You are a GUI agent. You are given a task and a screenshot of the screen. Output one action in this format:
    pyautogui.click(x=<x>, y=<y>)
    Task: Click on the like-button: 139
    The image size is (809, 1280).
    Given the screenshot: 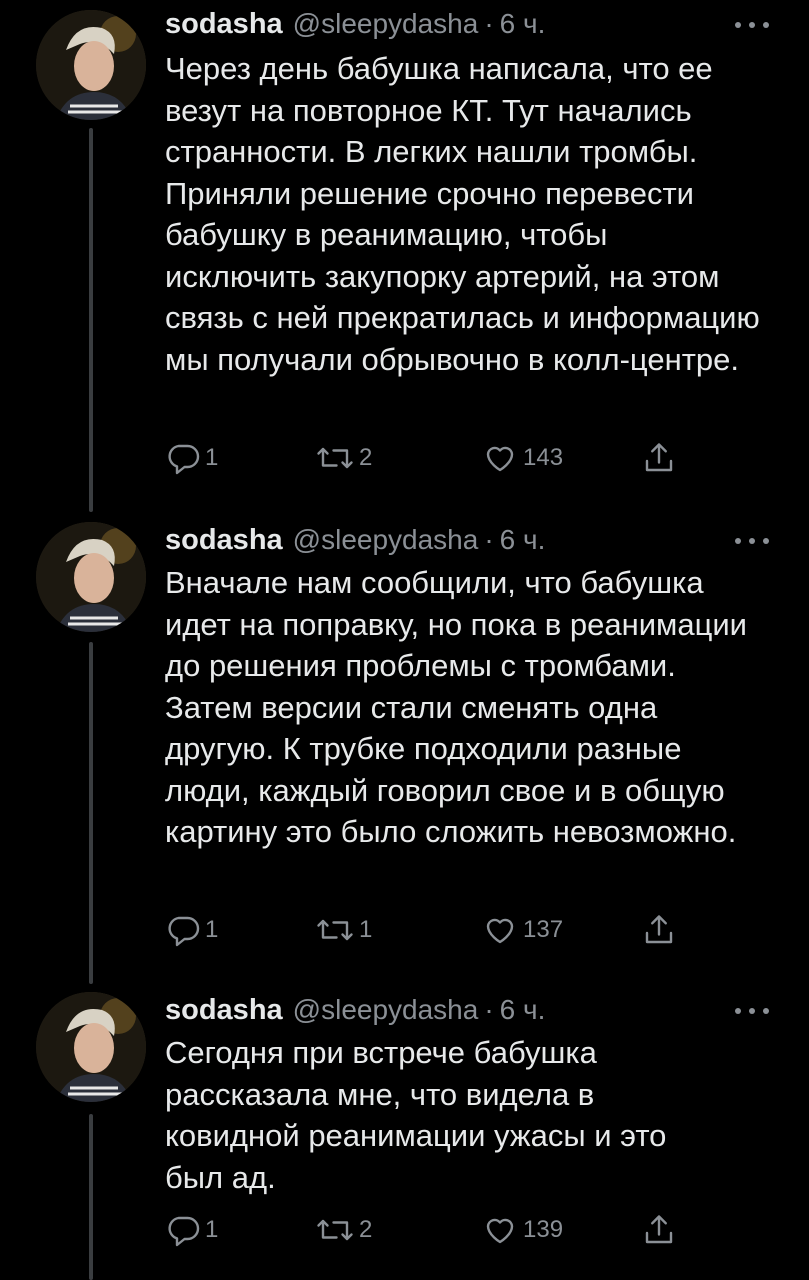 What is the action you would take?
    pyautogui.click(x=522, y=1230)
    